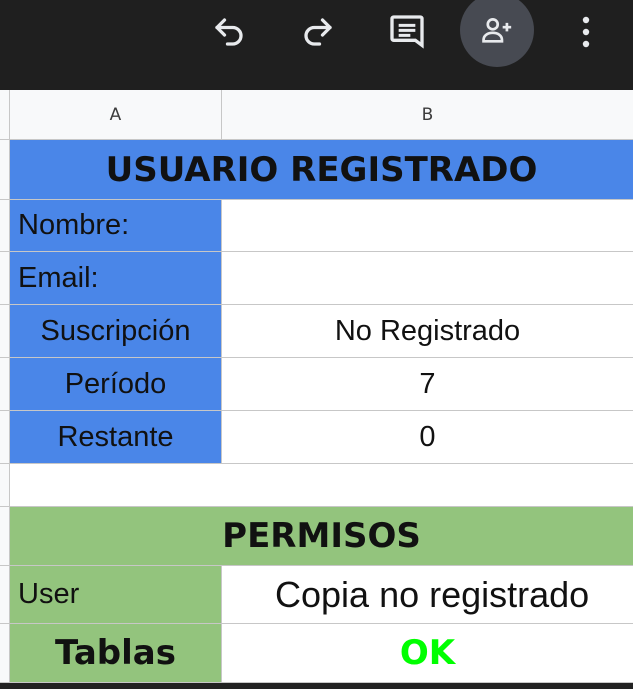 Image resolution: width=633 pixels, height=689 pixels. I want to click on column-header-b: B, so click(427, 115).